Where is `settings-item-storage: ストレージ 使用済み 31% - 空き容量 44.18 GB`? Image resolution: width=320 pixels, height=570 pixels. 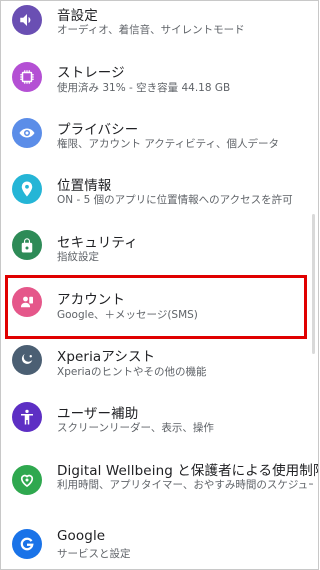 settings-item-storage: ストレージ 使用済み 31% - 空き容量 44.18 GB is located at coordinates (156, 84).